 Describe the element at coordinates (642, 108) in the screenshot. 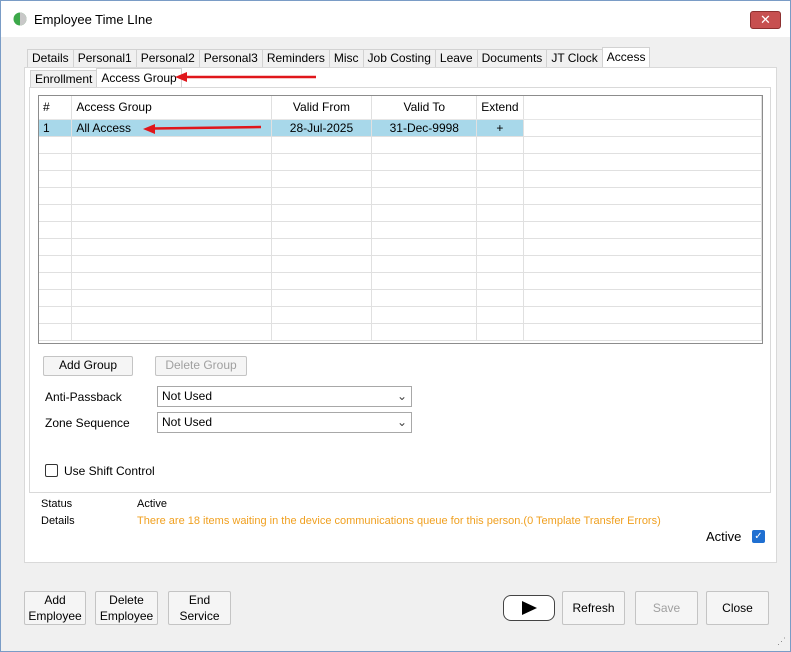

I see `header-filler` at that location.